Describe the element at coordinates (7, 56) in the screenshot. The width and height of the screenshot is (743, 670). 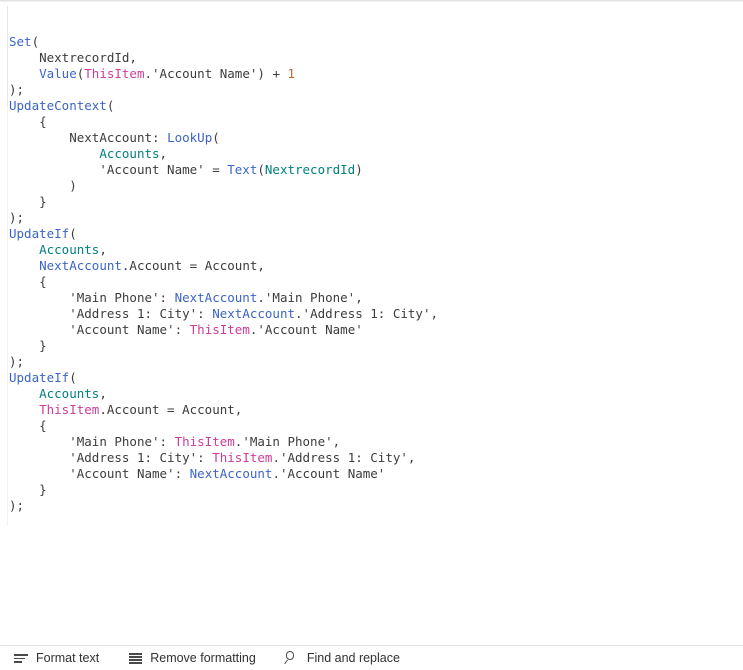
I see `editor-left-gutter-rule` at that location.